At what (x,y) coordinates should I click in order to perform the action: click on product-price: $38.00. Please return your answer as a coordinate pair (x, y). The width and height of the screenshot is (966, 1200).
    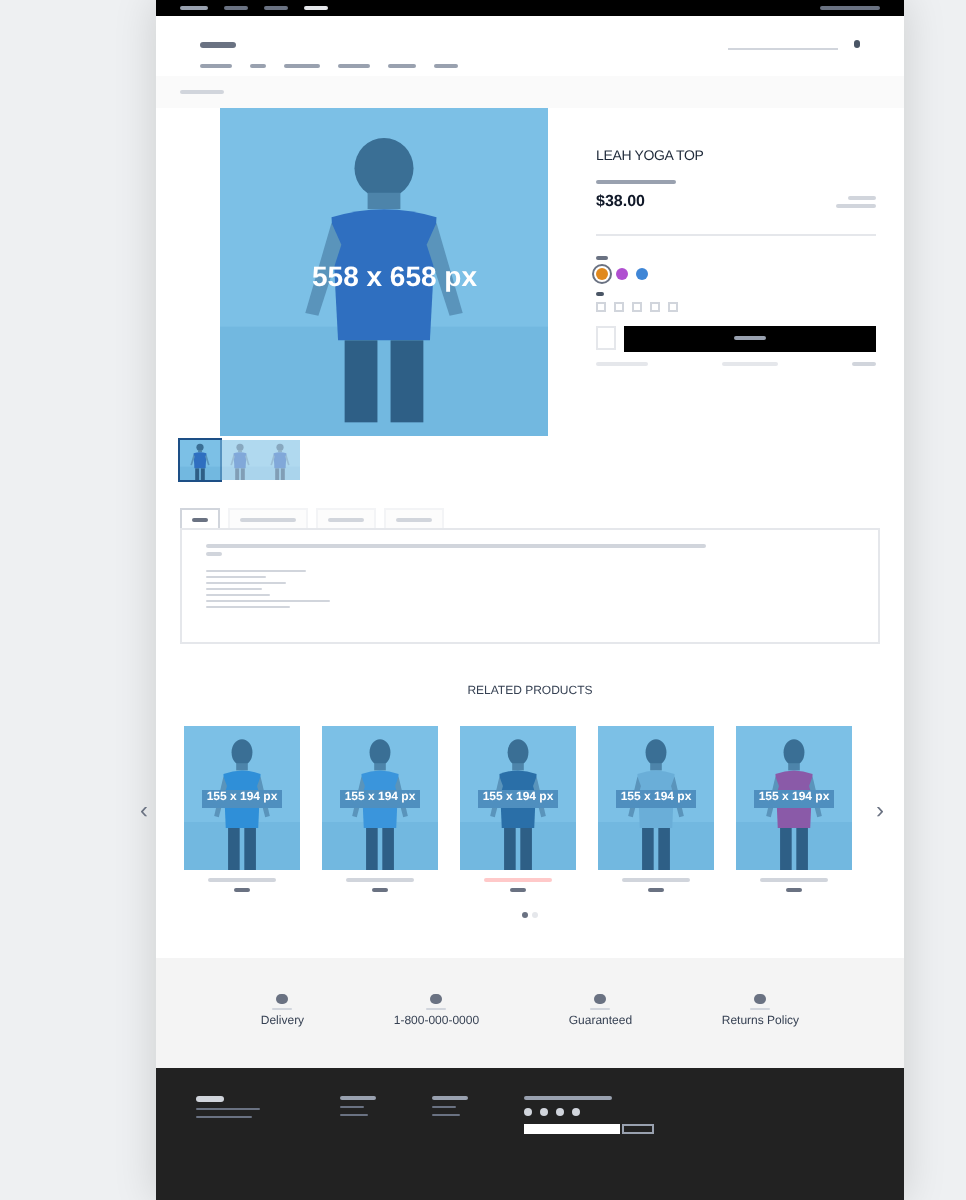
    Looking at the image, I should click on (620, 201).